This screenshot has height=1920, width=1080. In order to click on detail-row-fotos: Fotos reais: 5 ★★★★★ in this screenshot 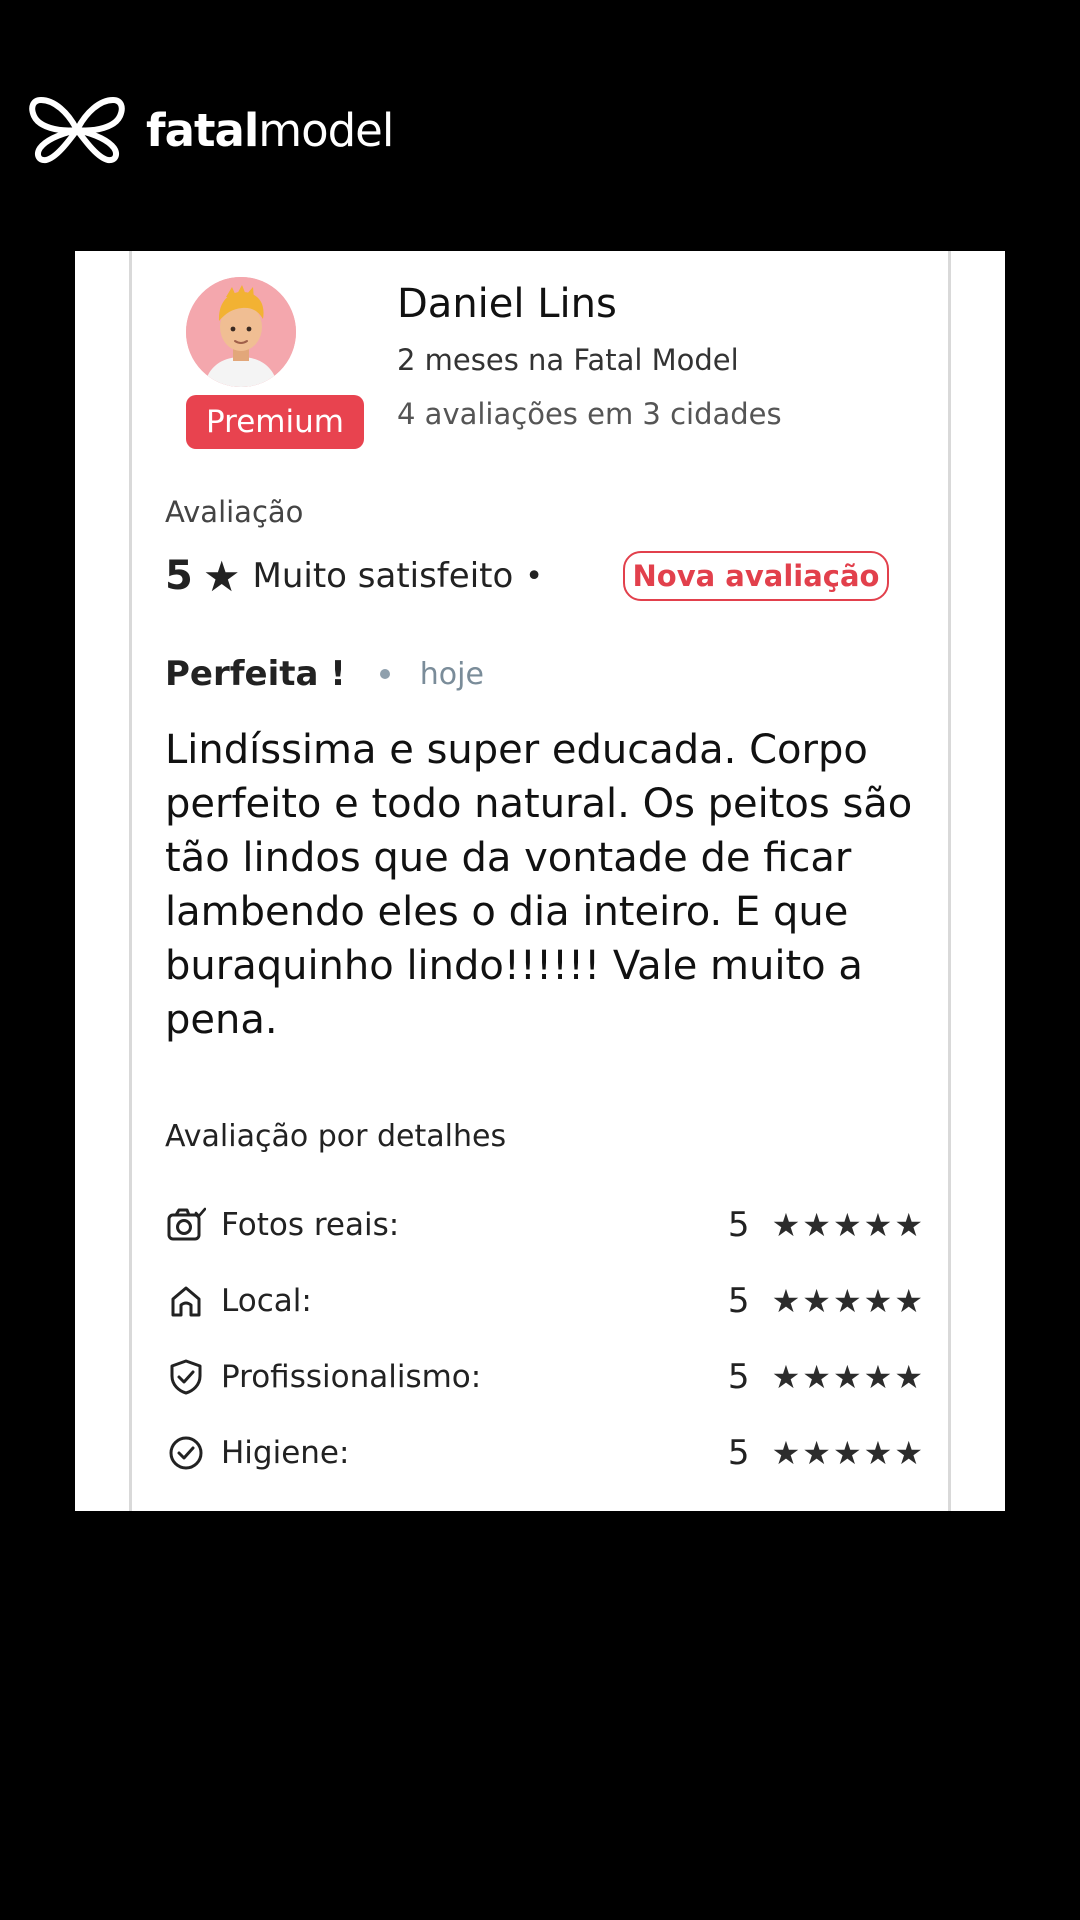, I will do `click(545, 1225)`.